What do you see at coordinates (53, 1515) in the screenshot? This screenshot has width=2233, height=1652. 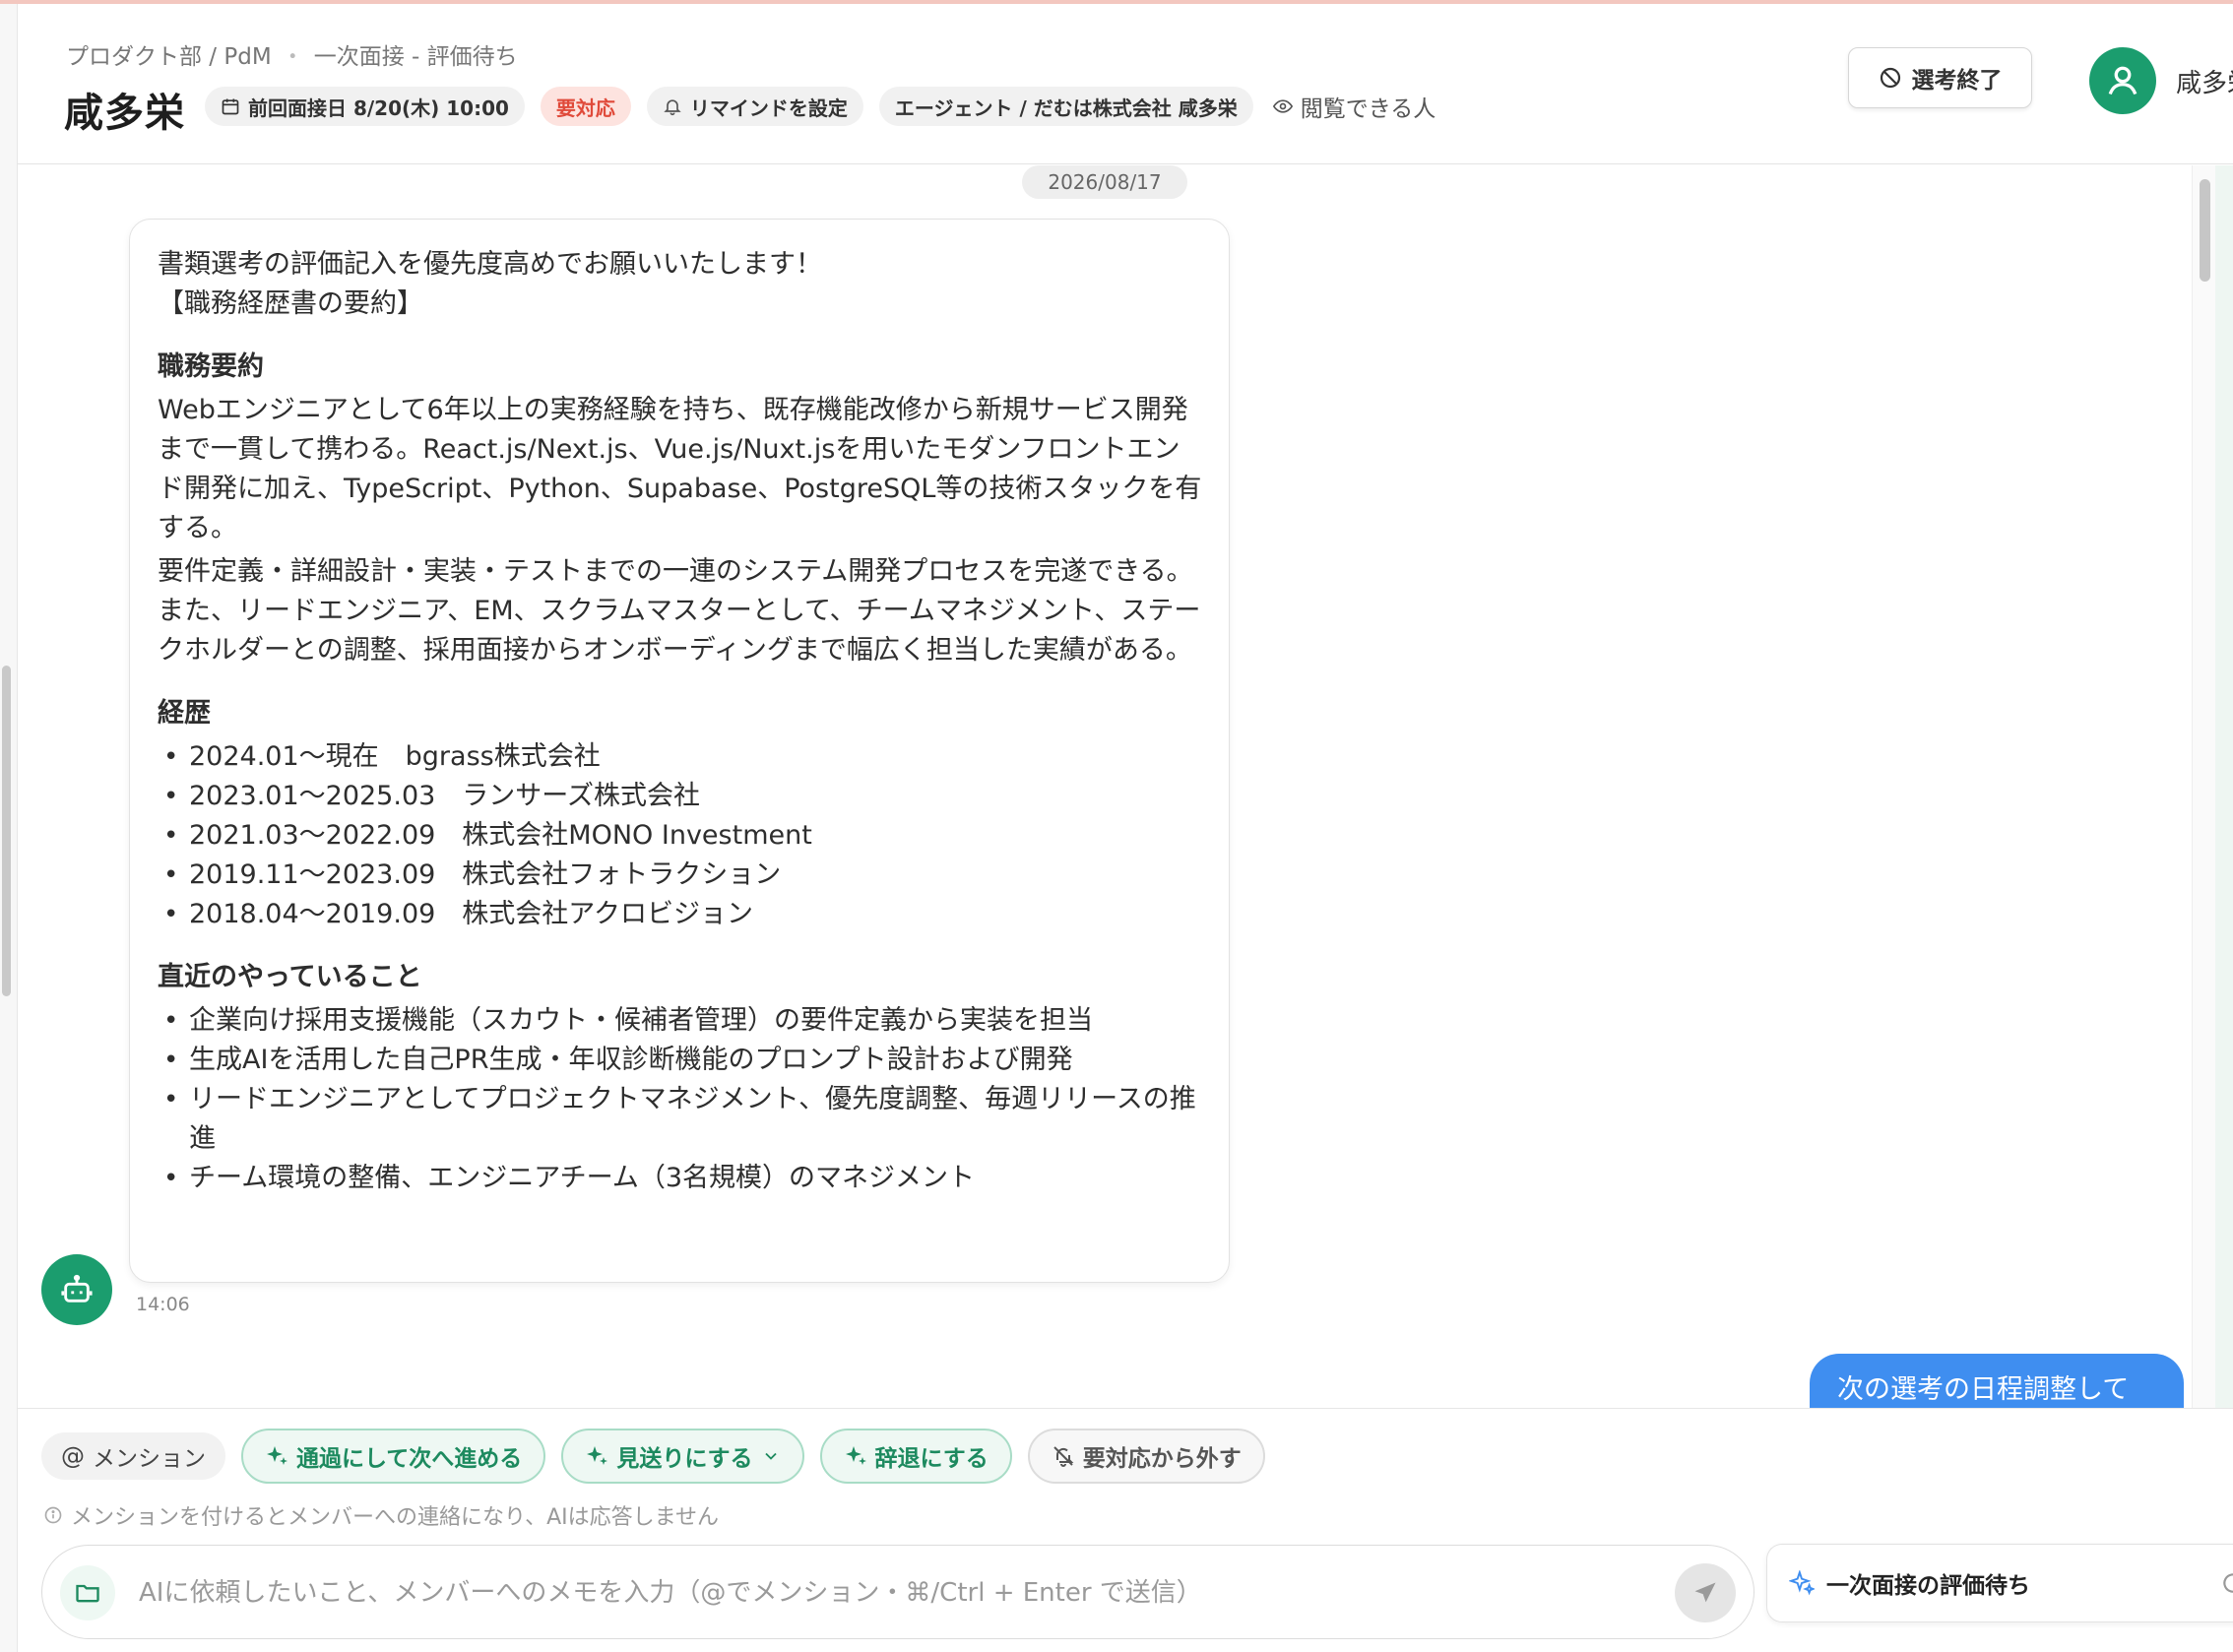 I see `info-icon` at bounding box center [53, 1515].